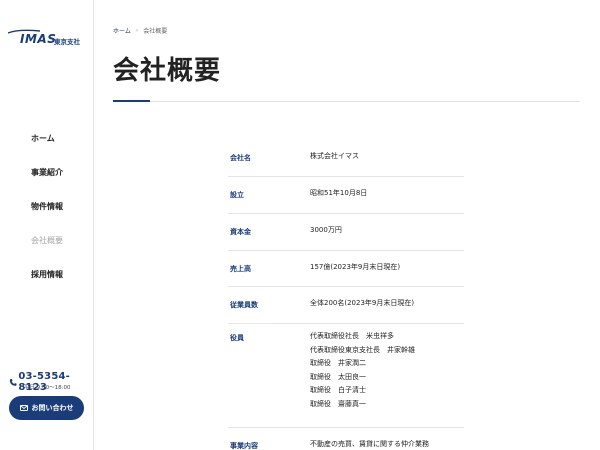  I want to click on sidebar-item-label: 事業紹介, so click(47, 172).